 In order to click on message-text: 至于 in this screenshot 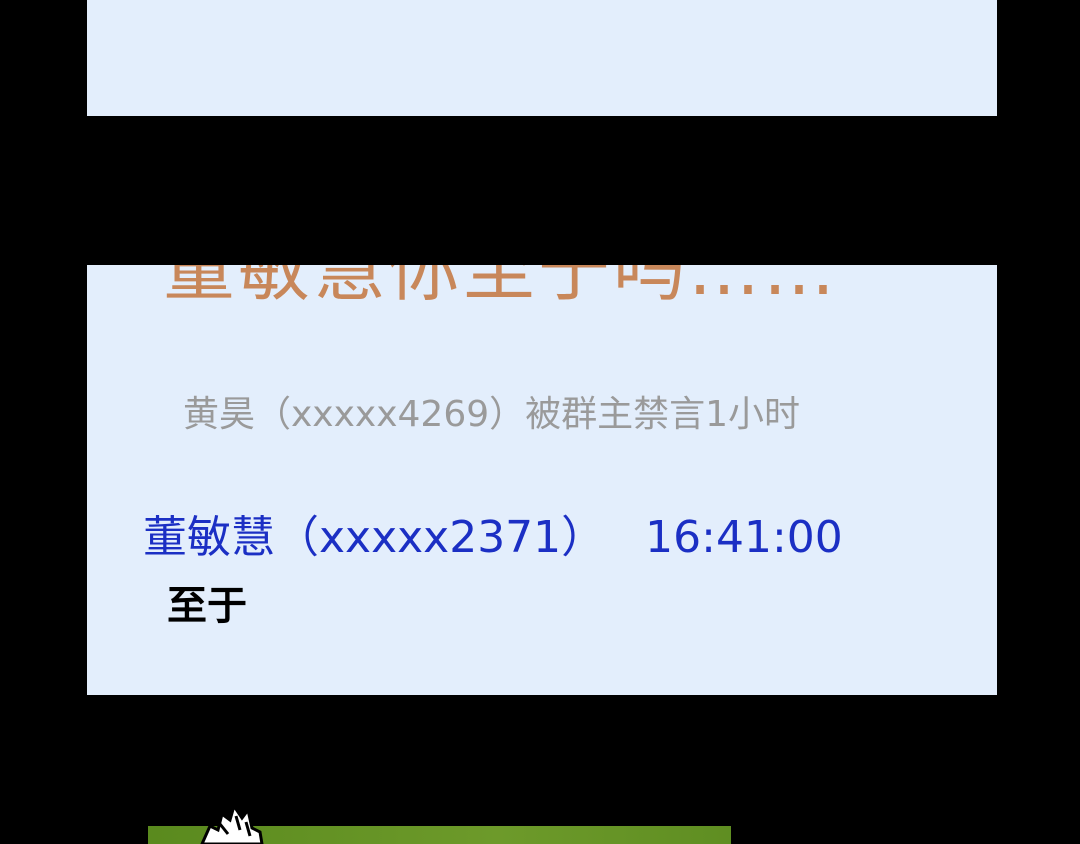, I will do `click(207, 606)`.